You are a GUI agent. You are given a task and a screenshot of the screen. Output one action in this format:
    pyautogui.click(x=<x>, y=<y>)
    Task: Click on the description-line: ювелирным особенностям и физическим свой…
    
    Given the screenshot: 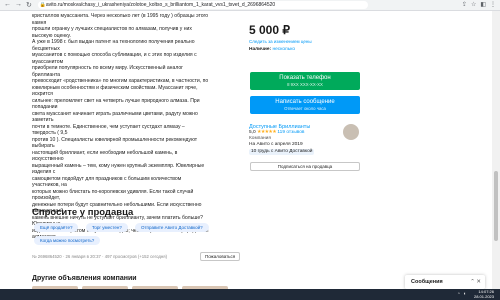 What is the action you would take?
    pyautogui.click(x=115, y=91)
    